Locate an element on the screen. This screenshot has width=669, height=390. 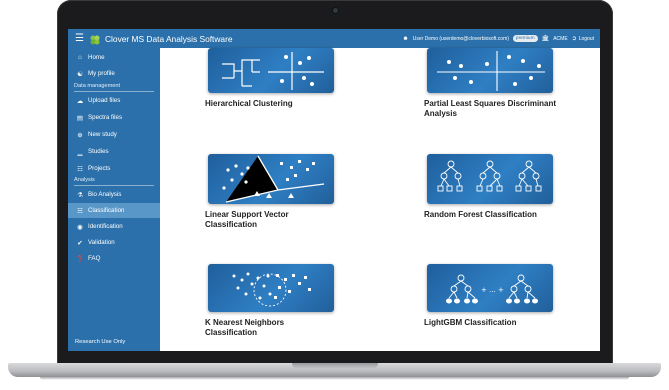
home-icon: ⌂ is located at coordinates (80, 57).